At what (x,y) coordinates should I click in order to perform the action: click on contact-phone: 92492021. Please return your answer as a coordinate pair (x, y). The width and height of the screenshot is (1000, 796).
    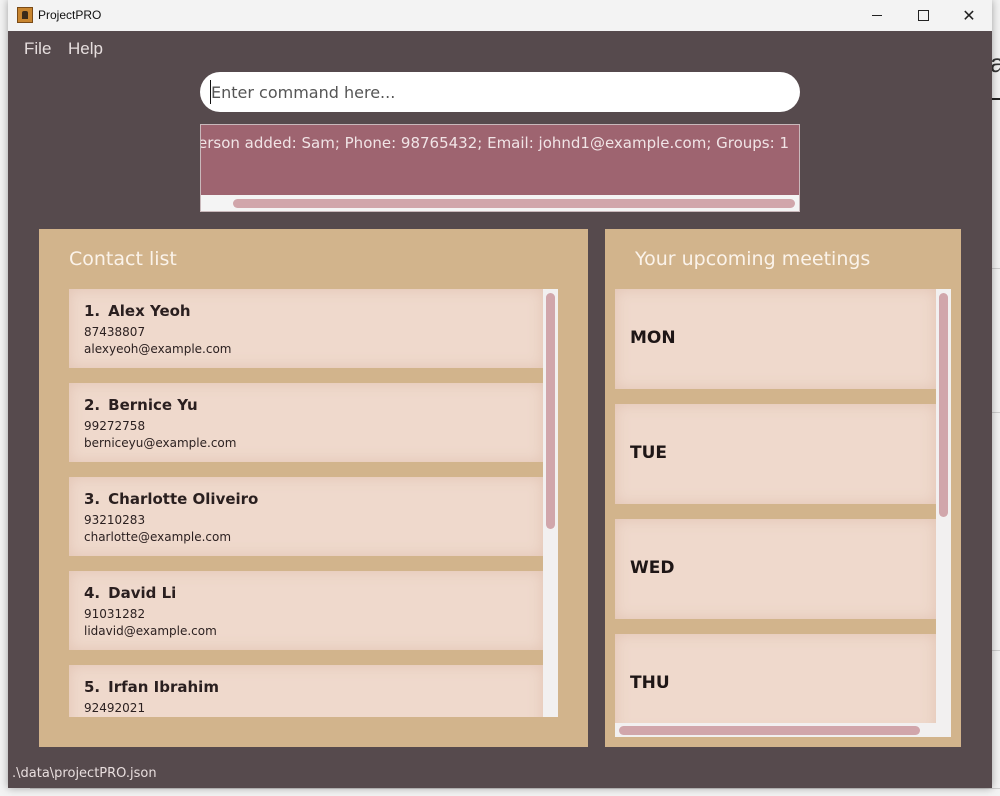
    Looking at the image, I should click on (115, 708).